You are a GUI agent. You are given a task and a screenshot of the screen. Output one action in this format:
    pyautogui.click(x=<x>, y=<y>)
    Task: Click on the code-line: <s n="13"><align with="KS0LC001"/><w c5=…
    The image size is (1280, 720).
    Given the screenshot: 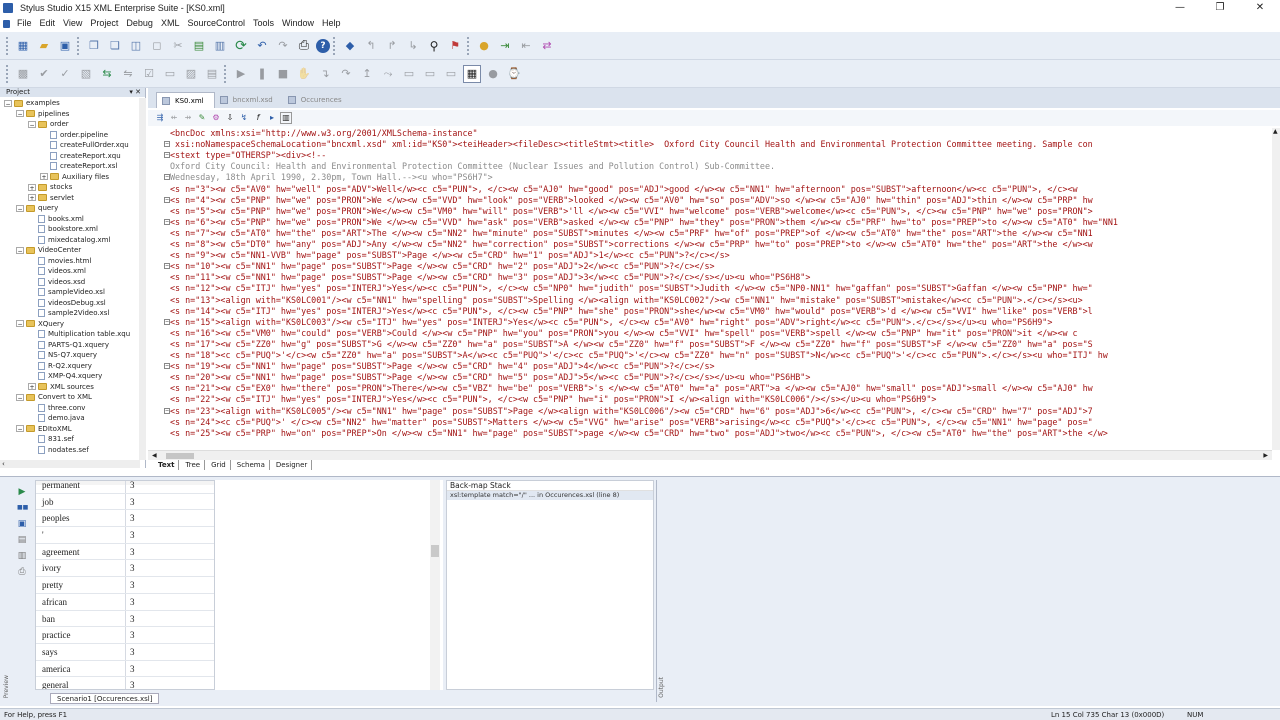 What is the action you would take?
    pyautogui.click(x=626, y=300)
    